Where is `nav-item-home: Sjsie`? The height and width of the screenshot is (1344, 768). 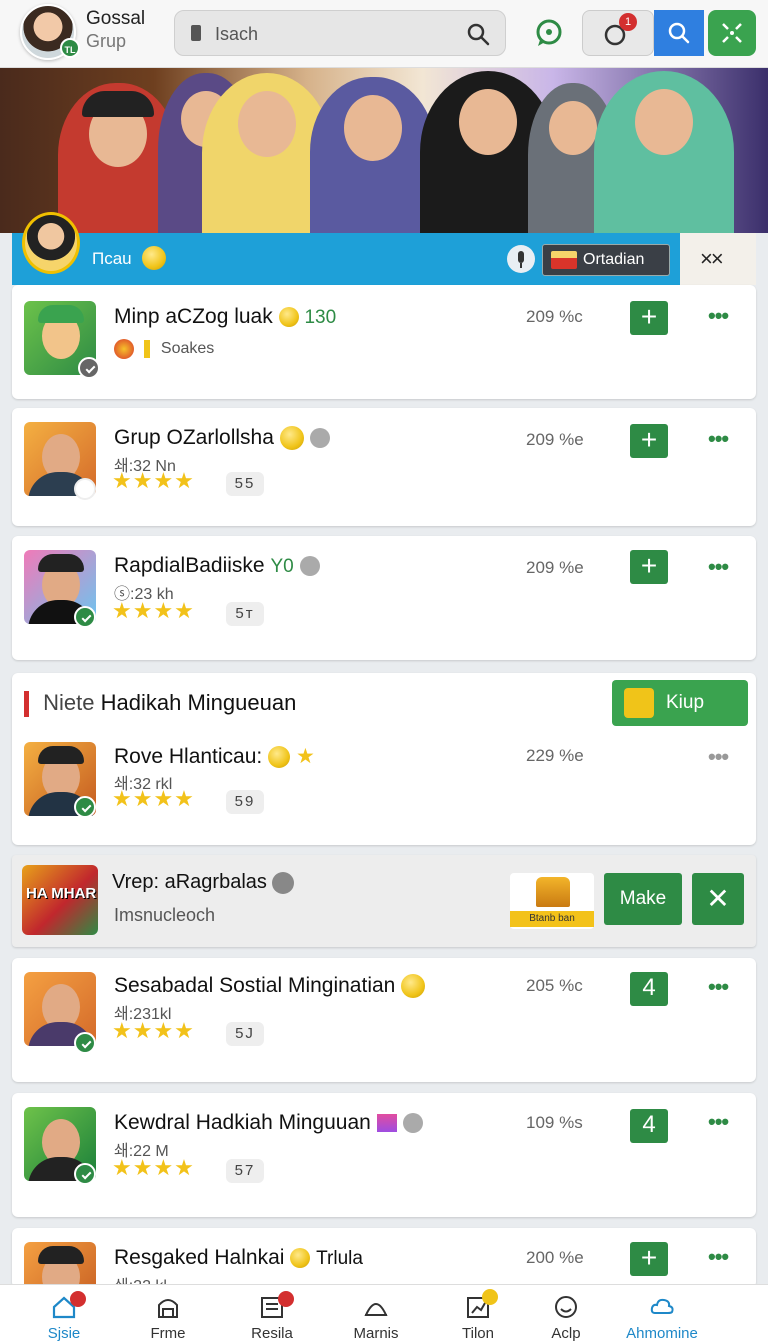 nav-item-home: Sjsie is located at coordinates (64, 1314).